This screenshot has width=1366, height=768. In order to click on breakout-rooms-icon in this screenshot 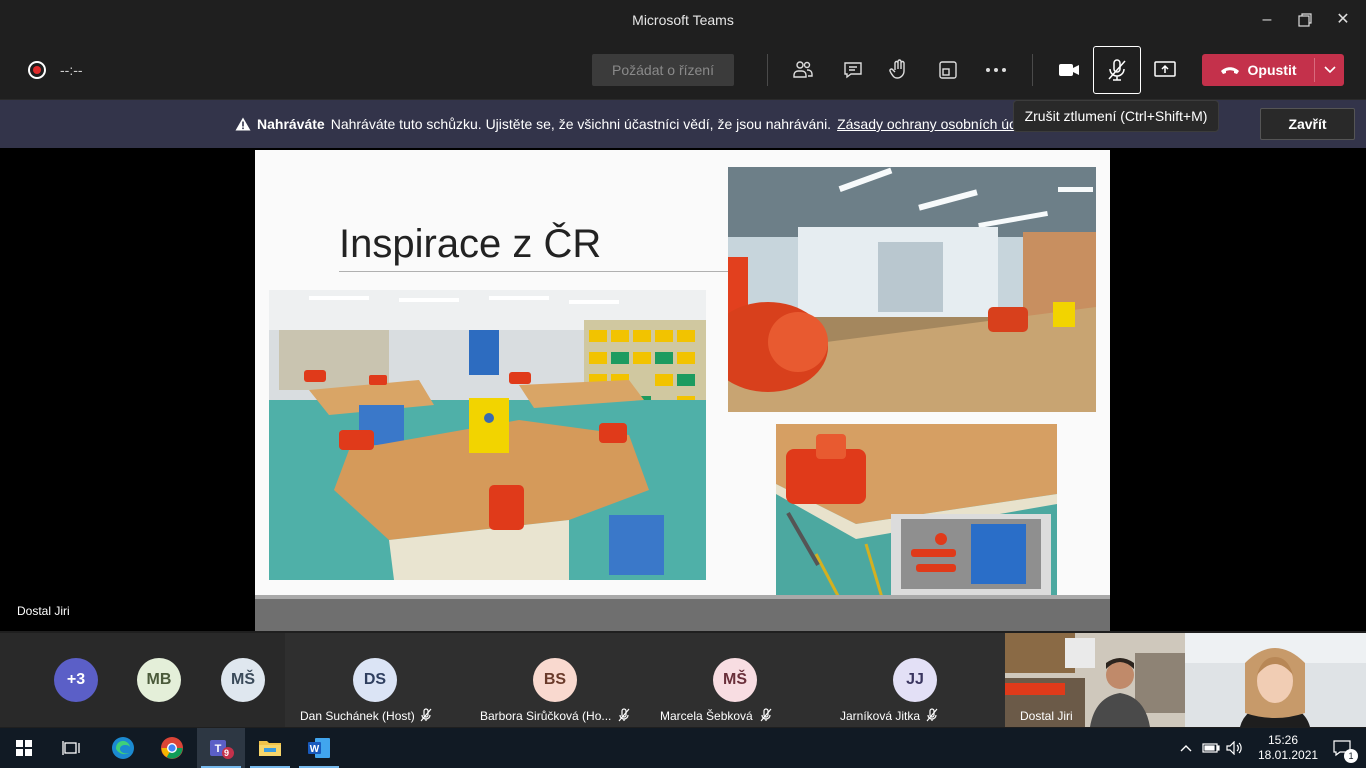, I will do `click(948, 70)`.